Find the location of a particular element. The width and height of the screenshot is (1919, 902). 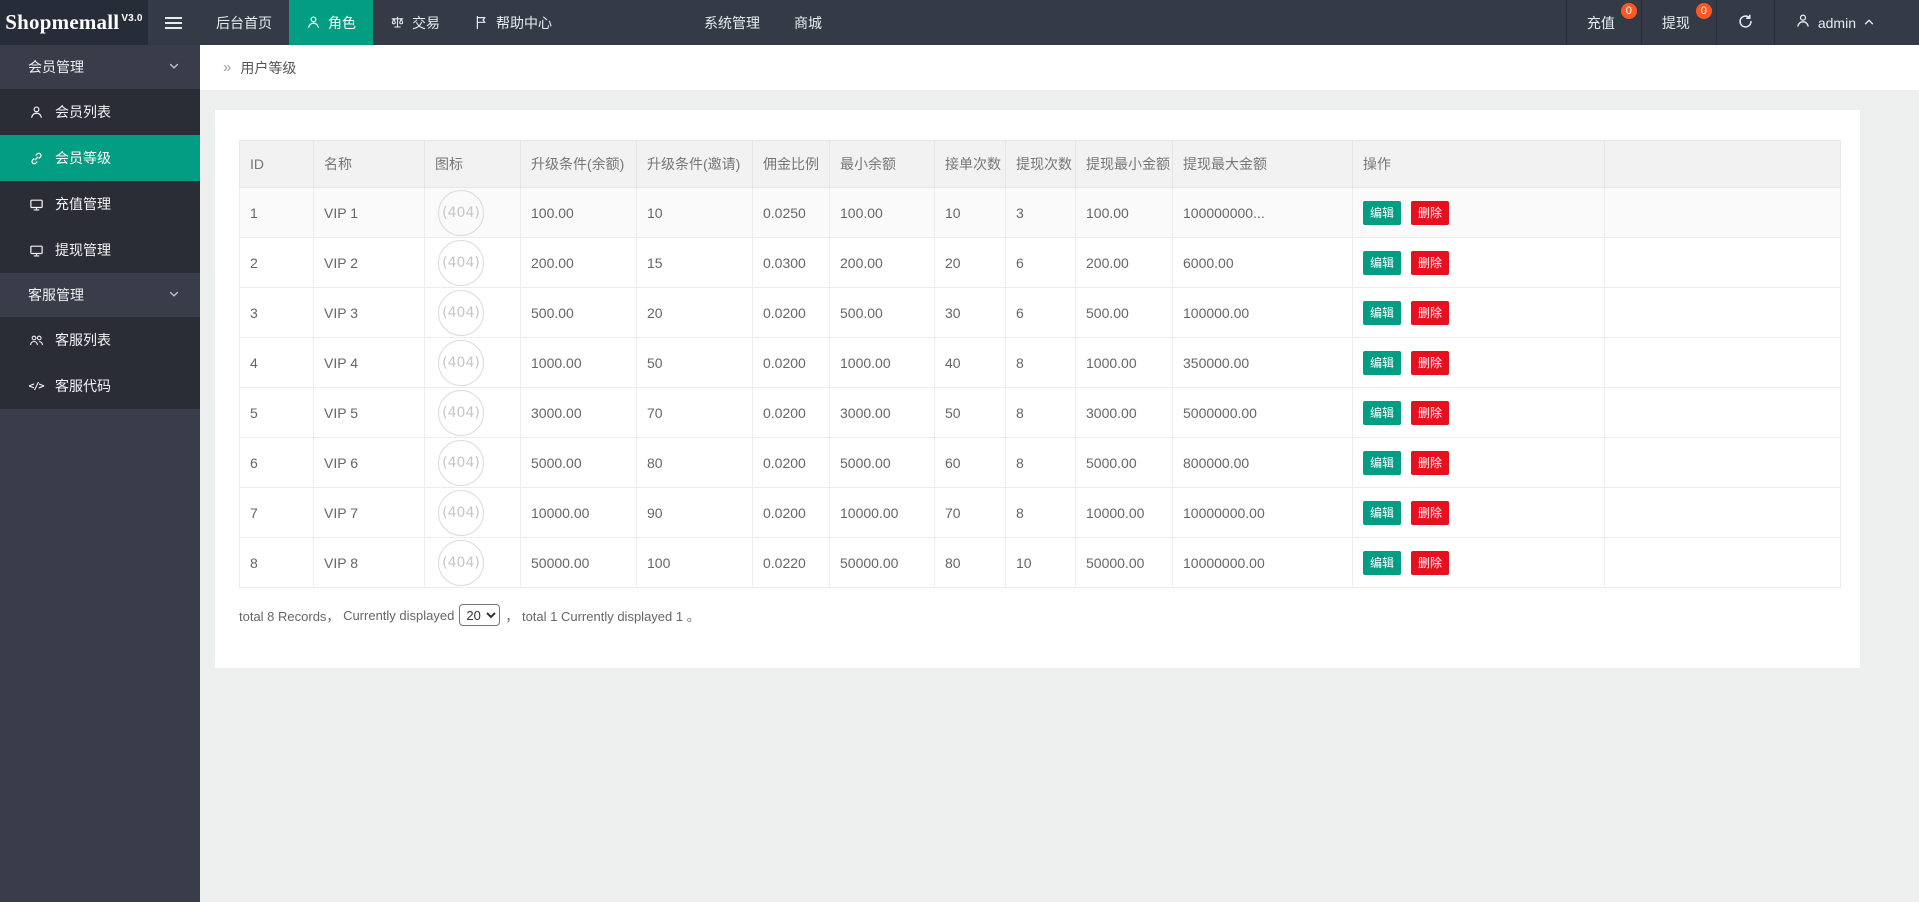

sidebar-item-会员列表: 会员列表 is located at coordinates (100, 112).